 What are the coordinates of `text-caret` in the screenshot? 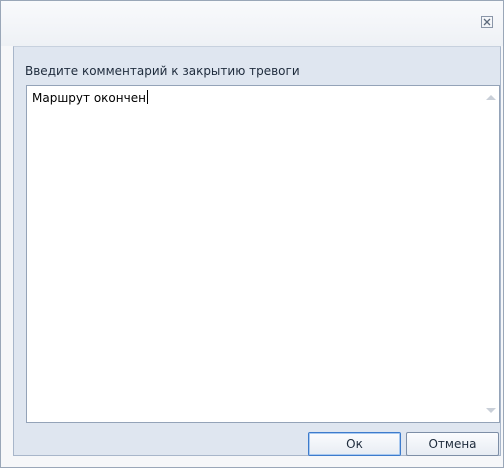 It's located at (147, 97).